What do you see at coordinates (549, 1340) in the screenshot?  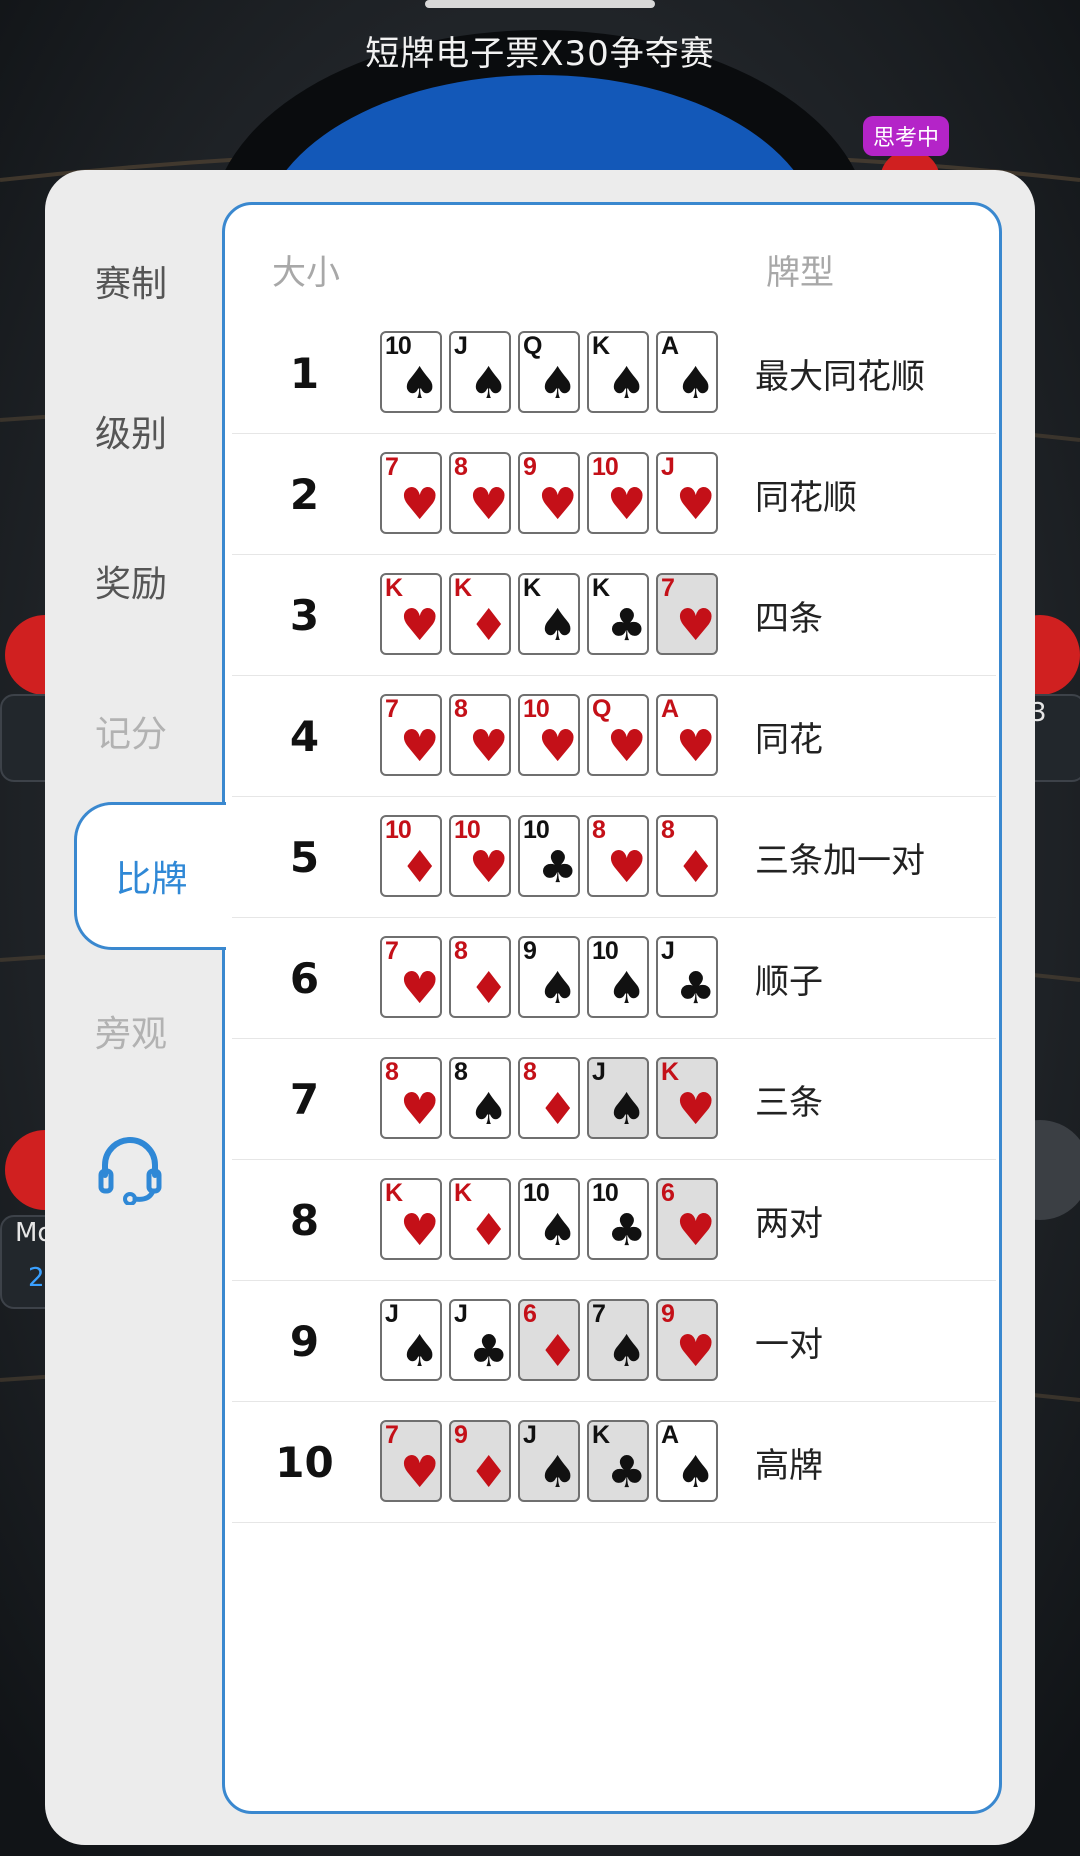 I see `playing-card: 6 ♦` at bounding box center [549, 1340].